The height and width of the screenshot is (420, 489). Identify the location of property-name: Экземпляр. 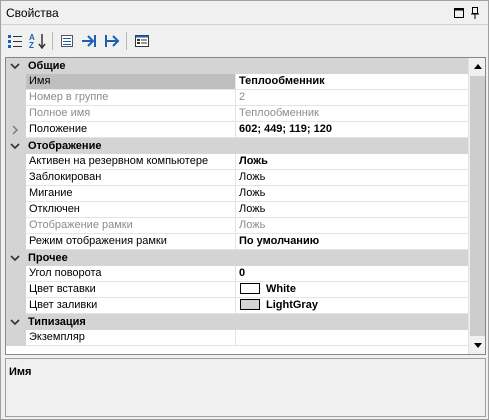
(131, 338).